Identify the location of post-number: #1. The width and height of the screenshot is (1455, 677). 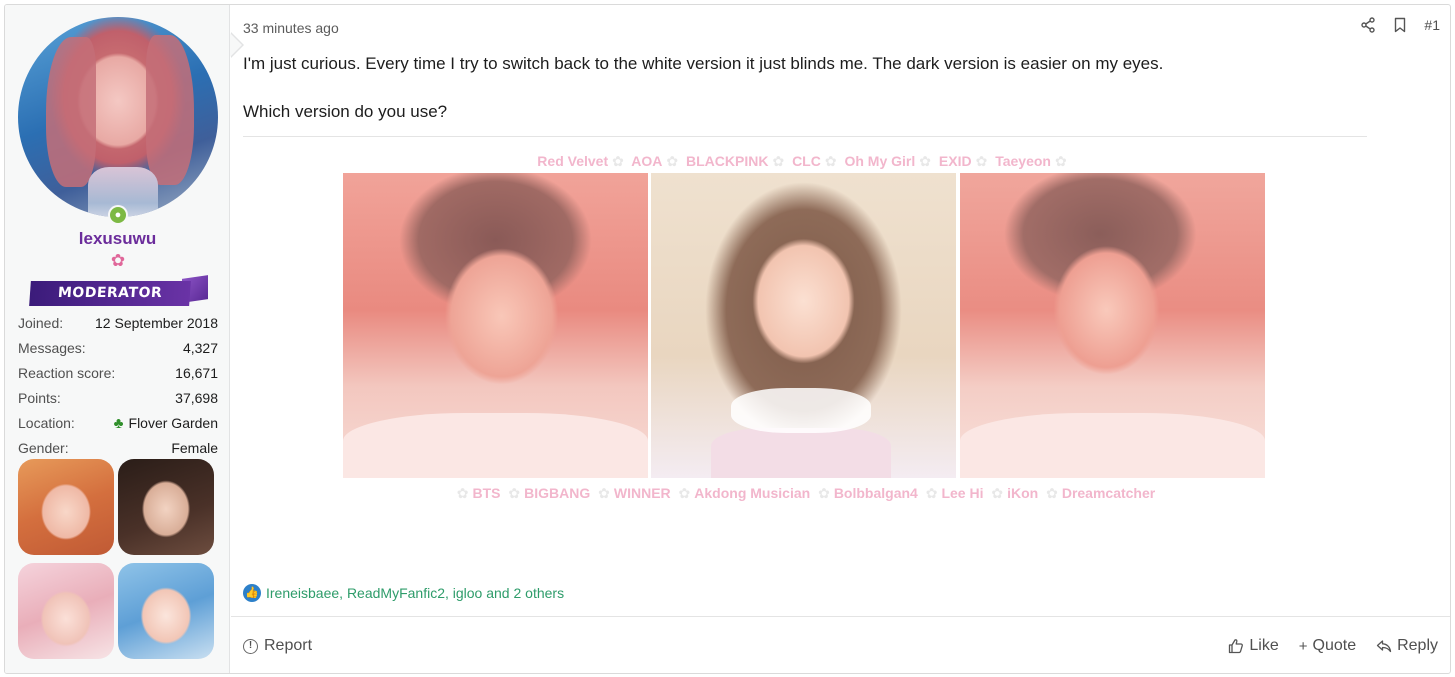
(1432, 25).